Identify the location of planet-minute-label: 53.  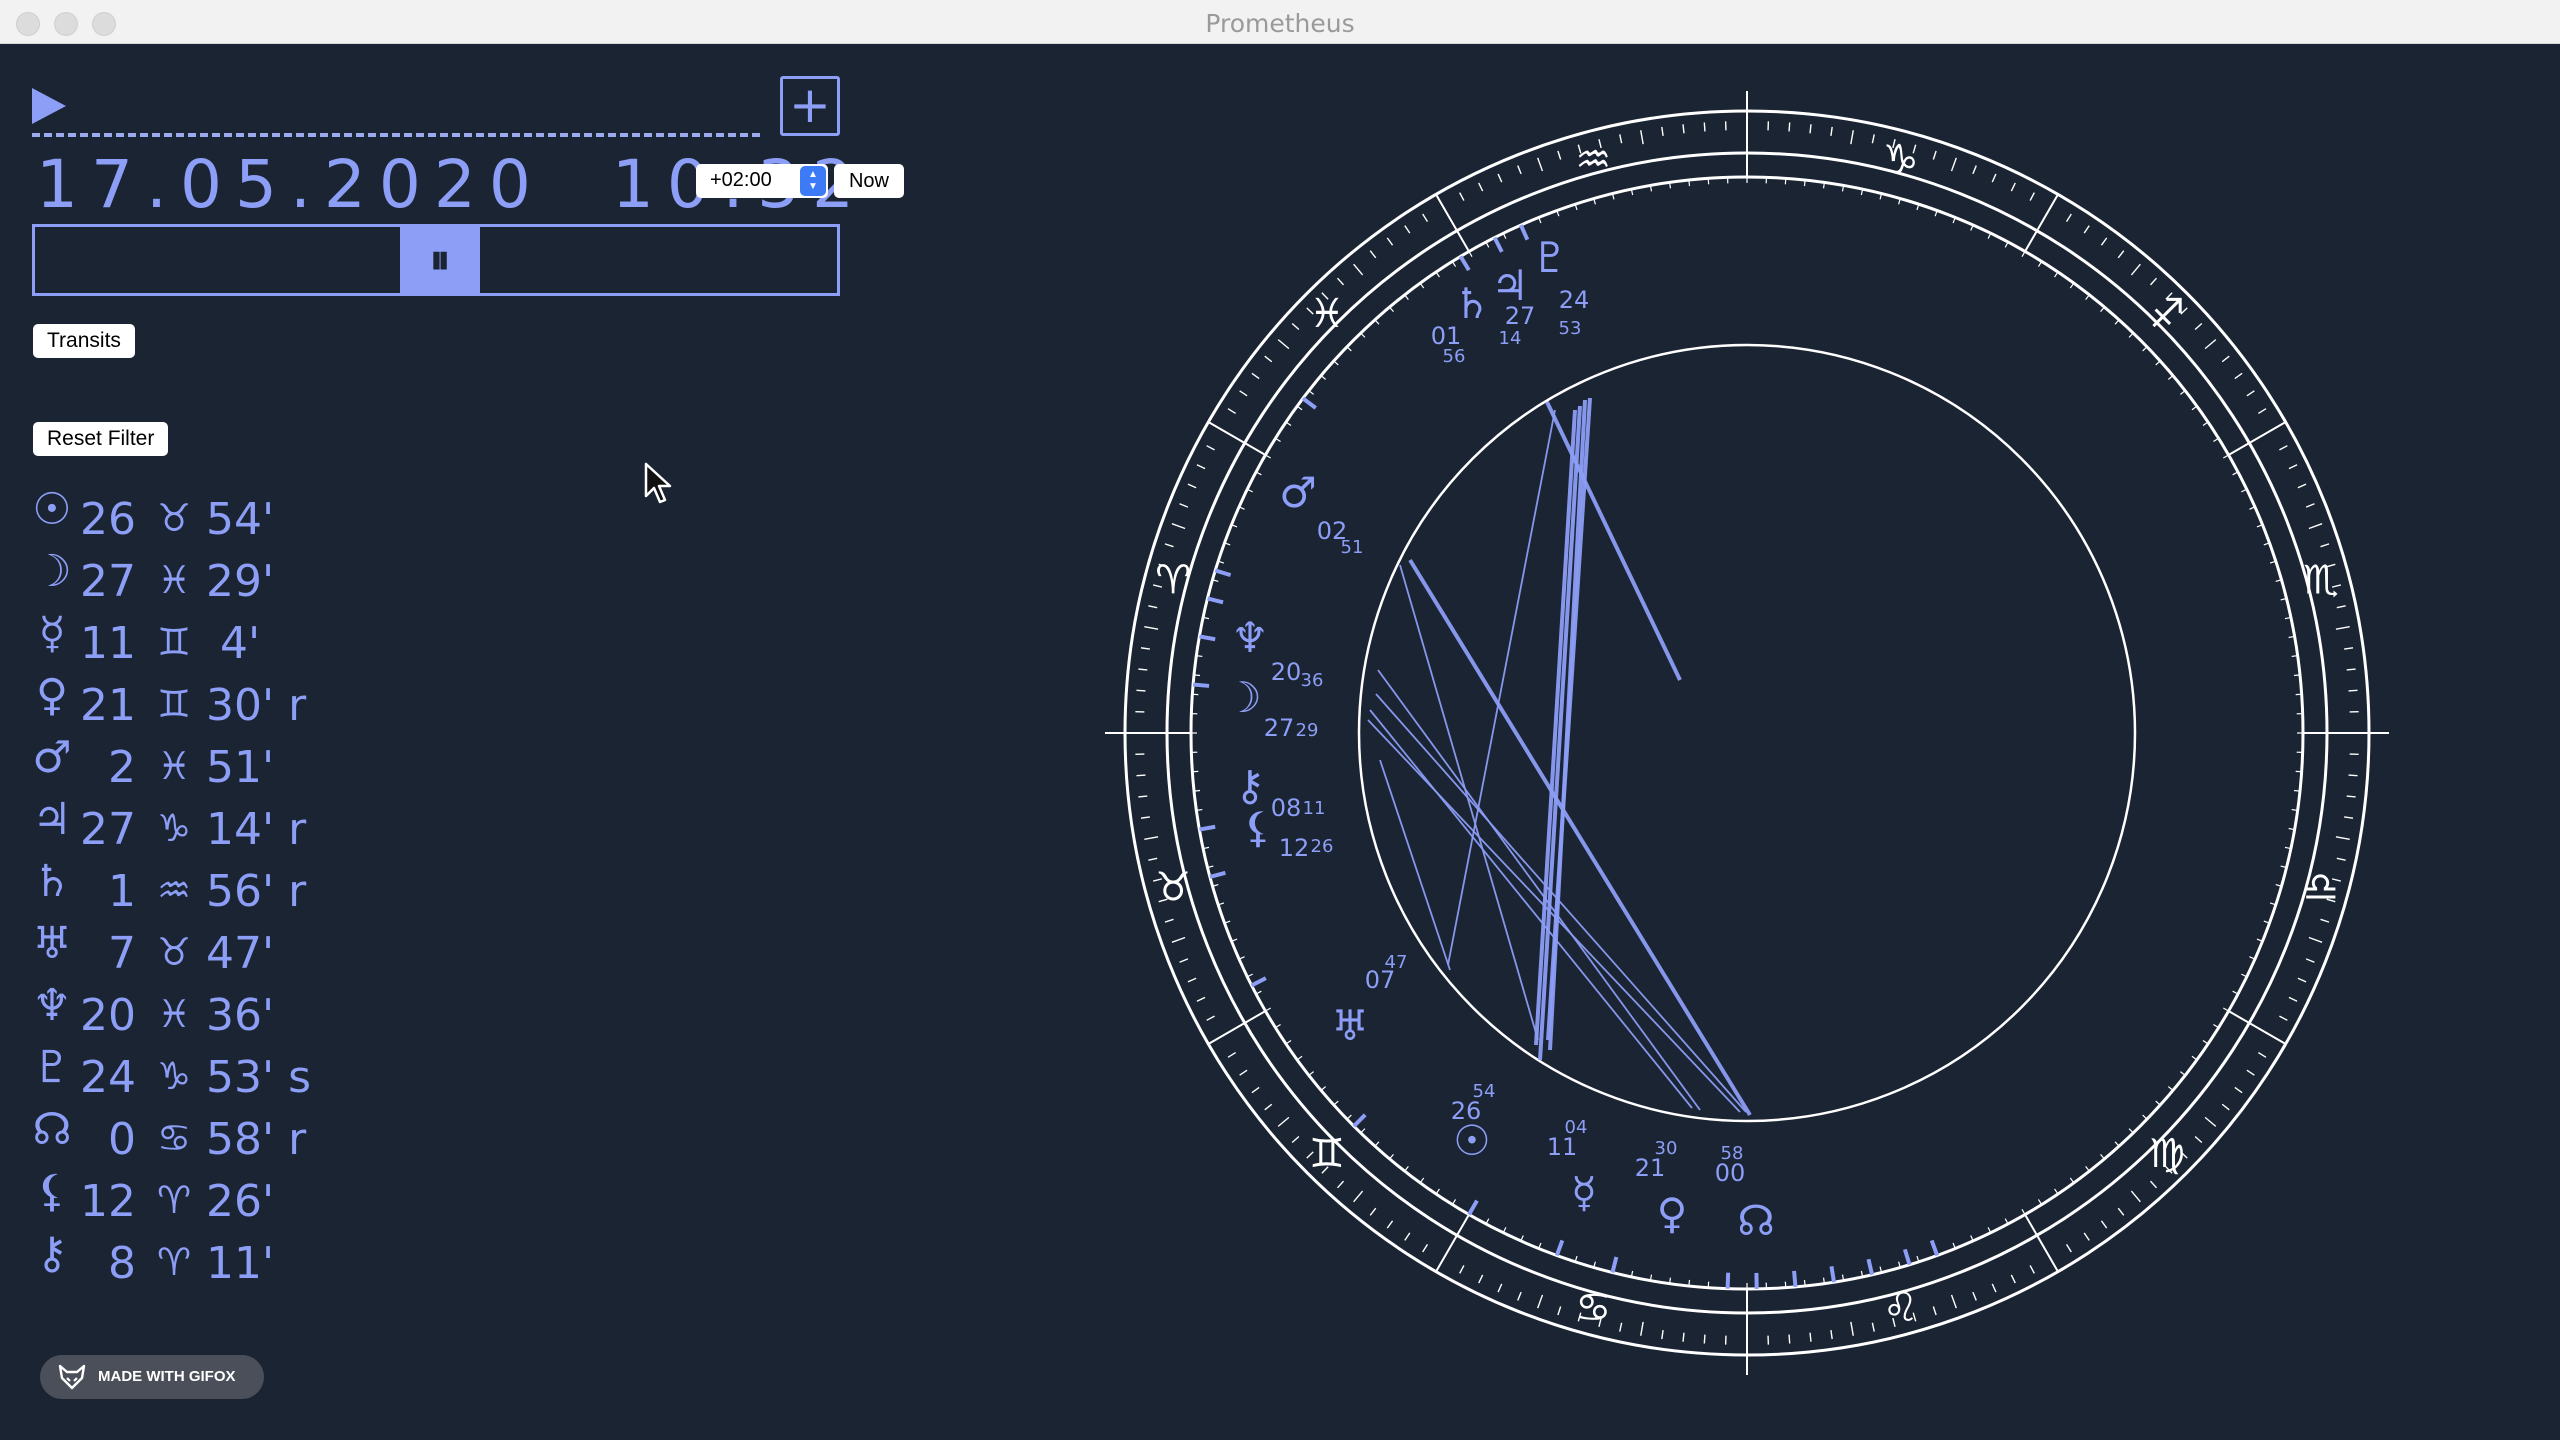
(1570, 328).